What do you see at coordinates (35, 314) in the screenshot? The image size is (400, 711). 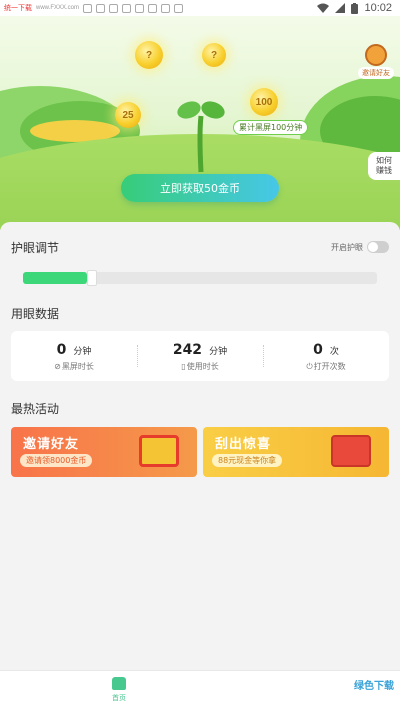 I see `usage-data-title: 用眼数据` at bounding box center [35, 314].